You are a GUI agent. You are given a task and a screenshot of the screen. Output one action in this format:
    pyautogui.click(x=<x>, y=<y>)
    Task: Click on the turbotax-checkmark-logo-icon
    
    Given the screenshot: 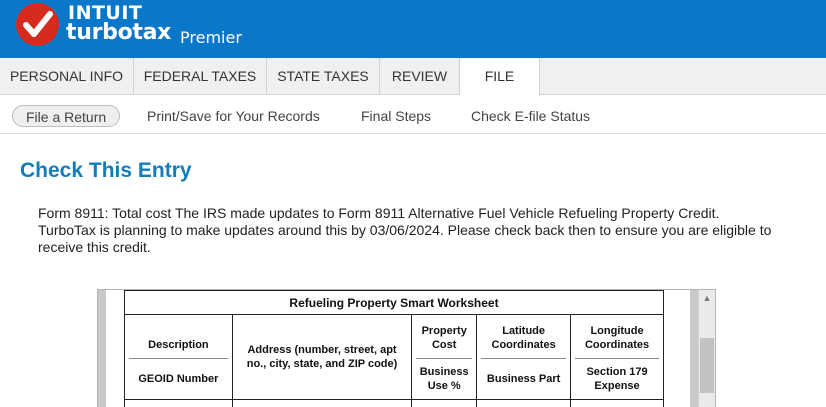 What is the action you would take?
    pyautogui.click(x=37, y=24)
    